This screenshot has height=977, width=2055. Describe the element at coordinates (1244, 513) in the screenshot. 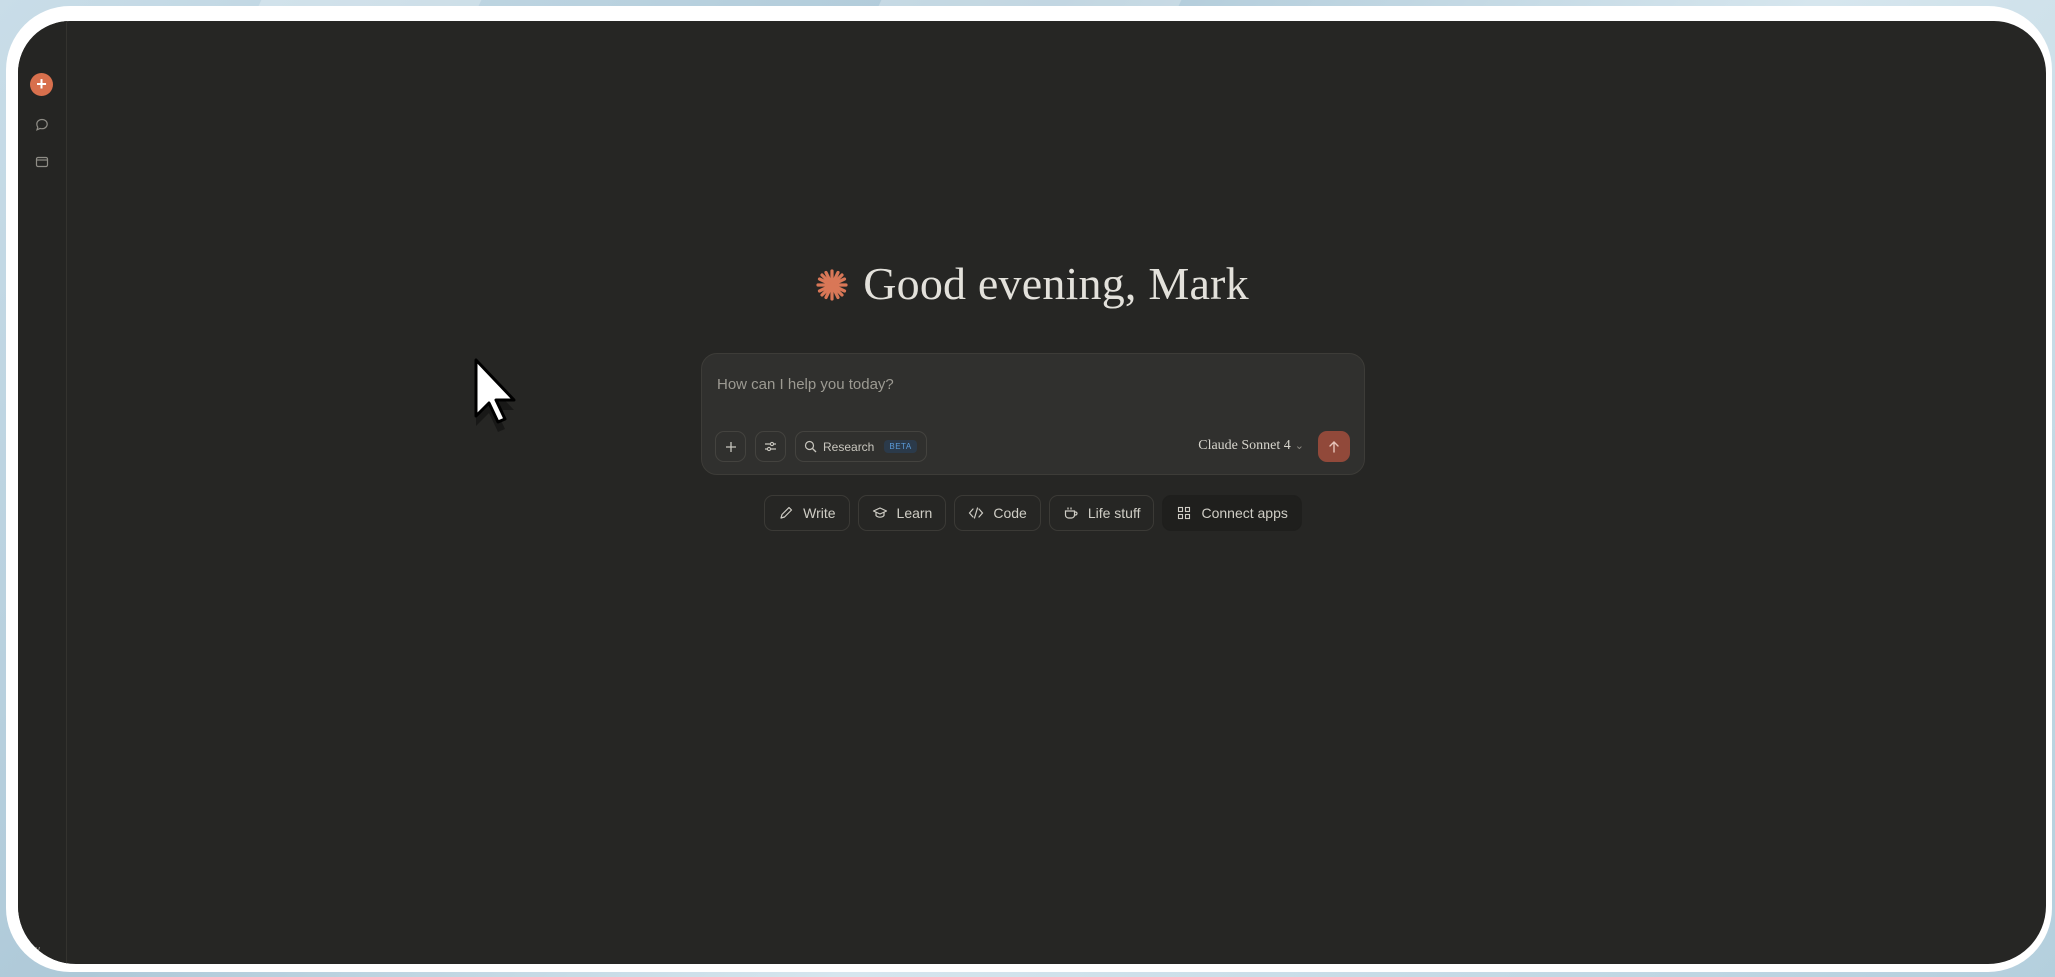

I see `chip-label: Connect apps` at that location.